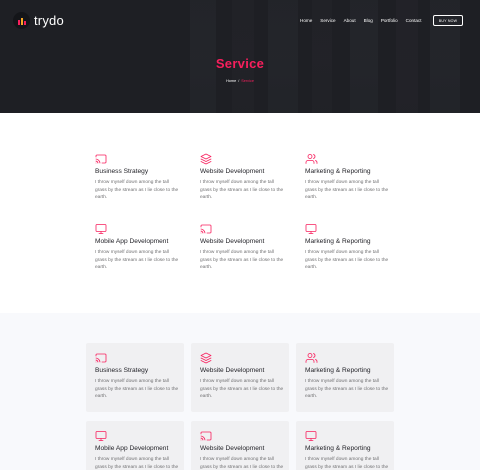 The image size is (480, 470). What do you see at coordinates (414, 20) in the screenshot?
I see `nav-contact: Contact` at bounding box center [414, 20].